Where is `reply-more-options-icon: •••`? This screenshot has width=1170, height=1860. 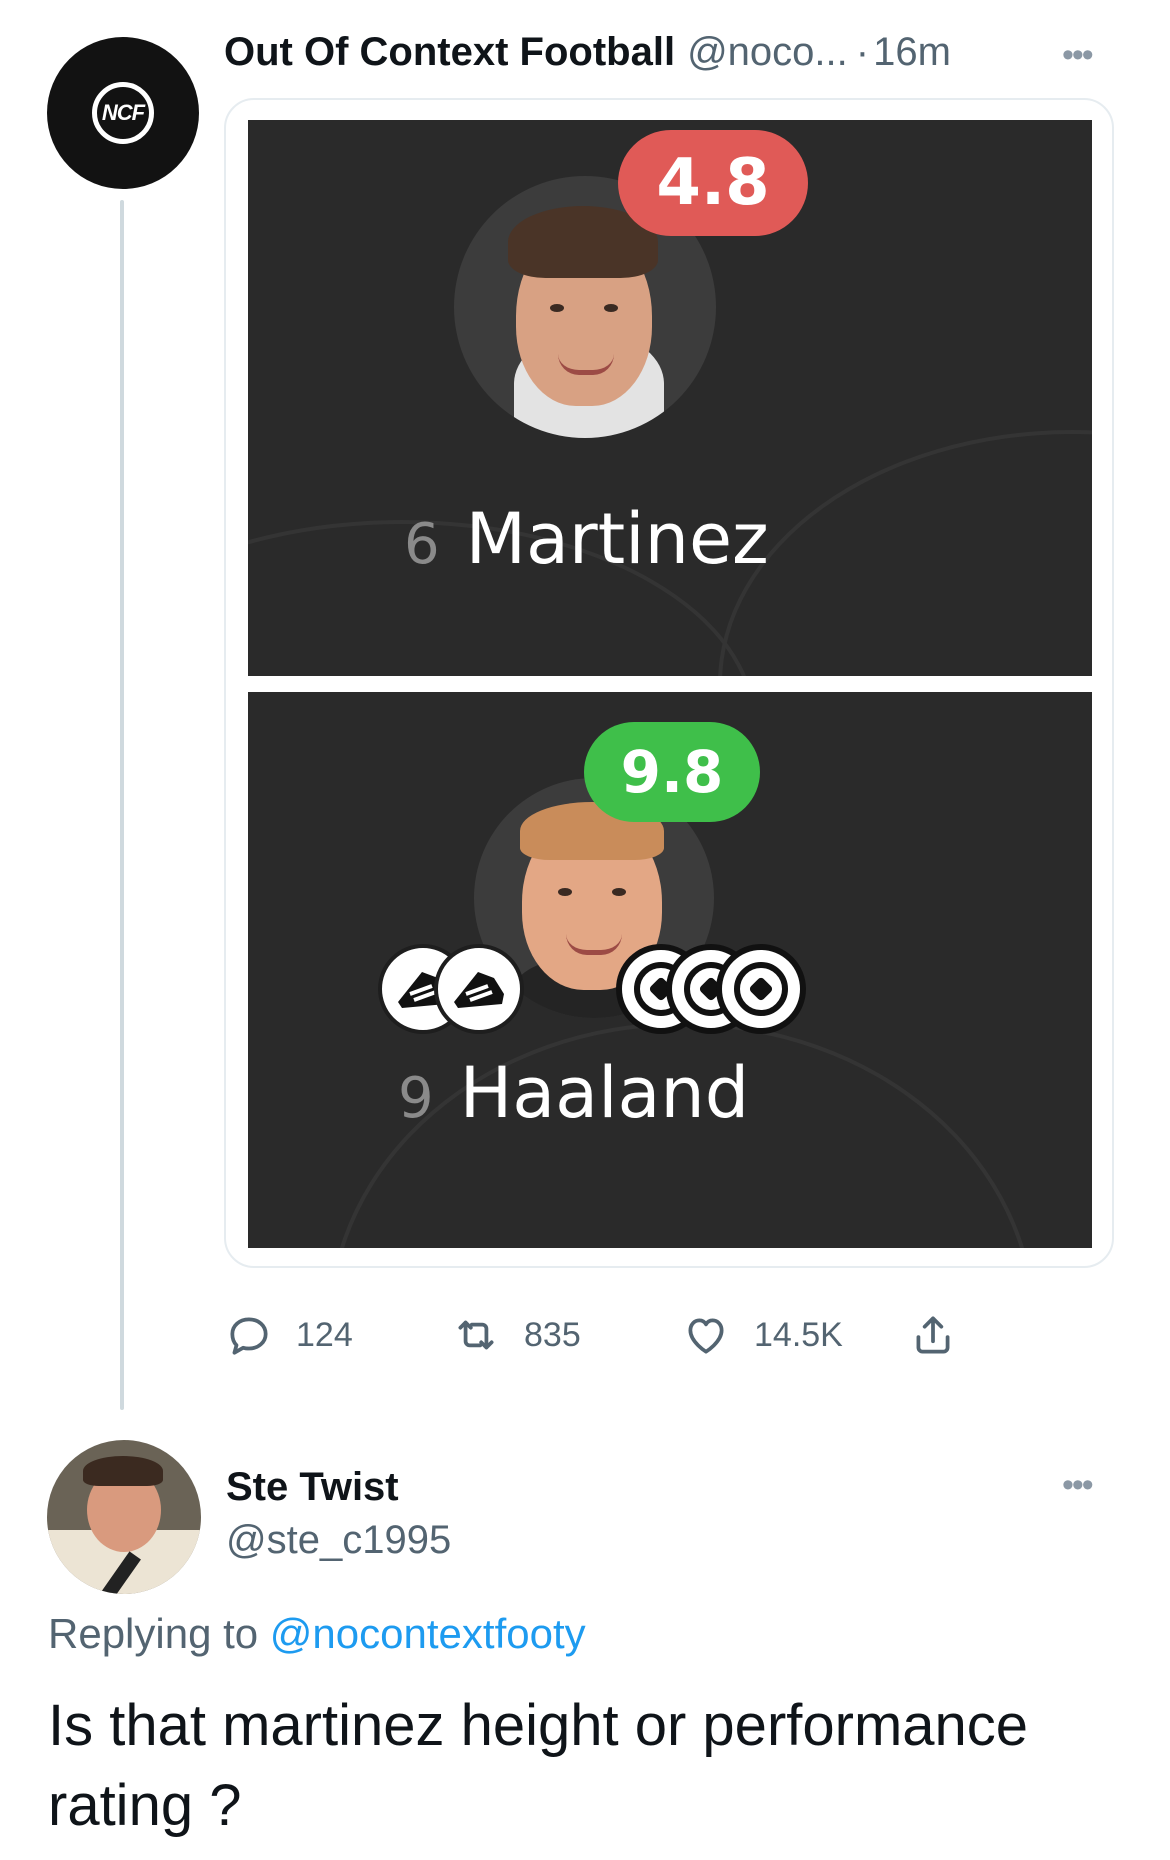 reply-more-options-icon: ••• is located at coordinates (1078, 1485).